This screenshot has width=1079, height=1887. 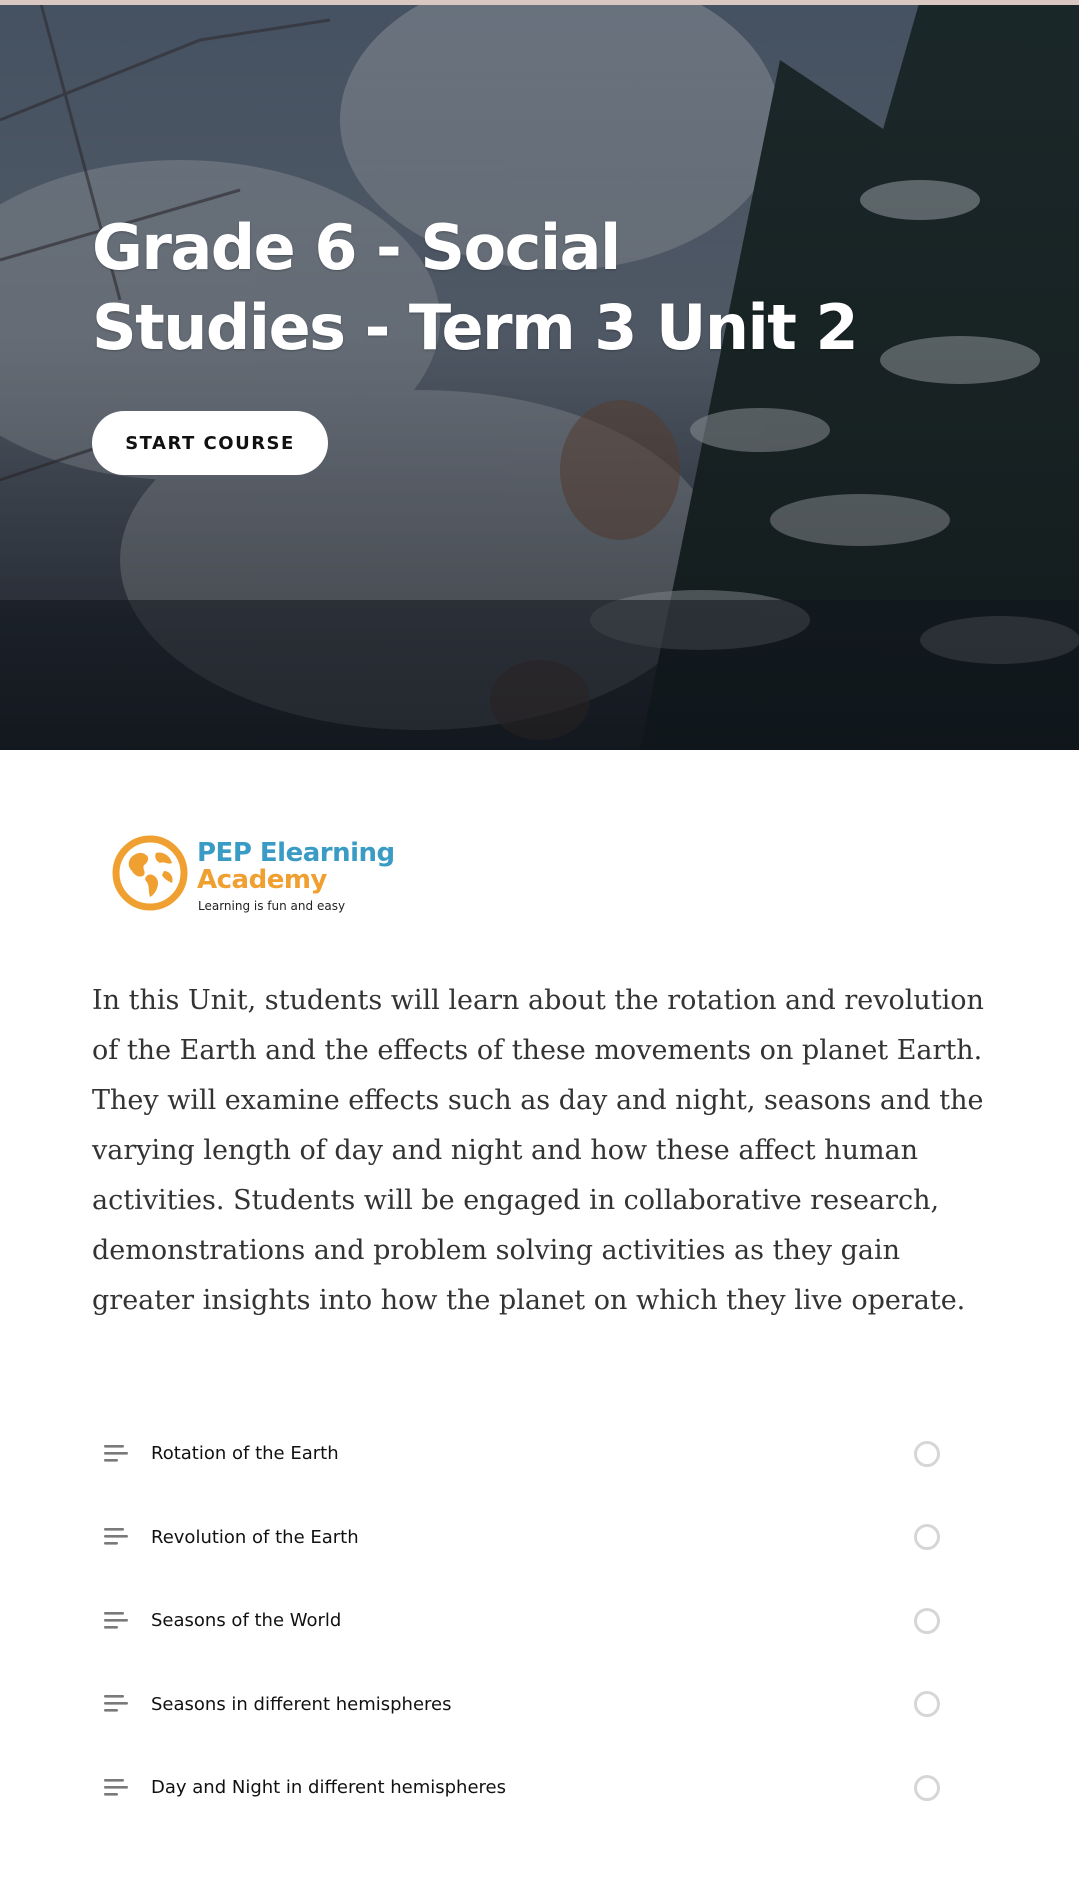 I want to click on lesson-title: Seasons of the World, so click(x=246, y=1621).